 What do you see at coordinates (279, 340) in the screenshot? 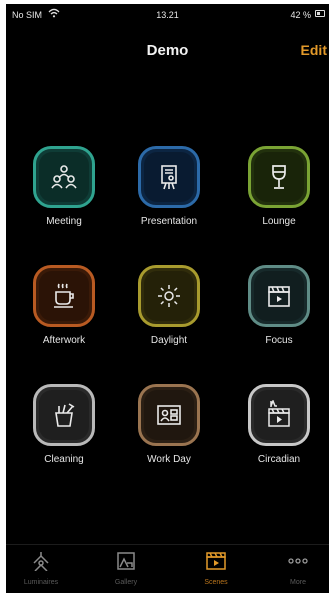
I see `scene-label: Focus` at bounding box center [279, 340].